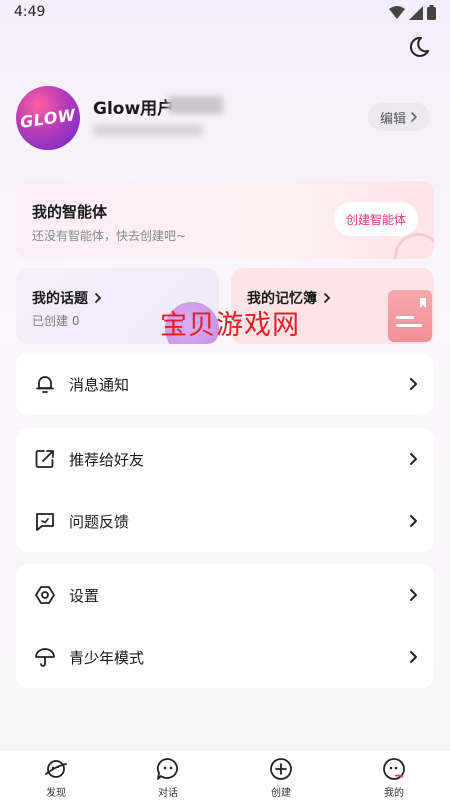 The width and height of the screenshot is (450, 800). I want to click on wifi-icon, so click(397, 12).